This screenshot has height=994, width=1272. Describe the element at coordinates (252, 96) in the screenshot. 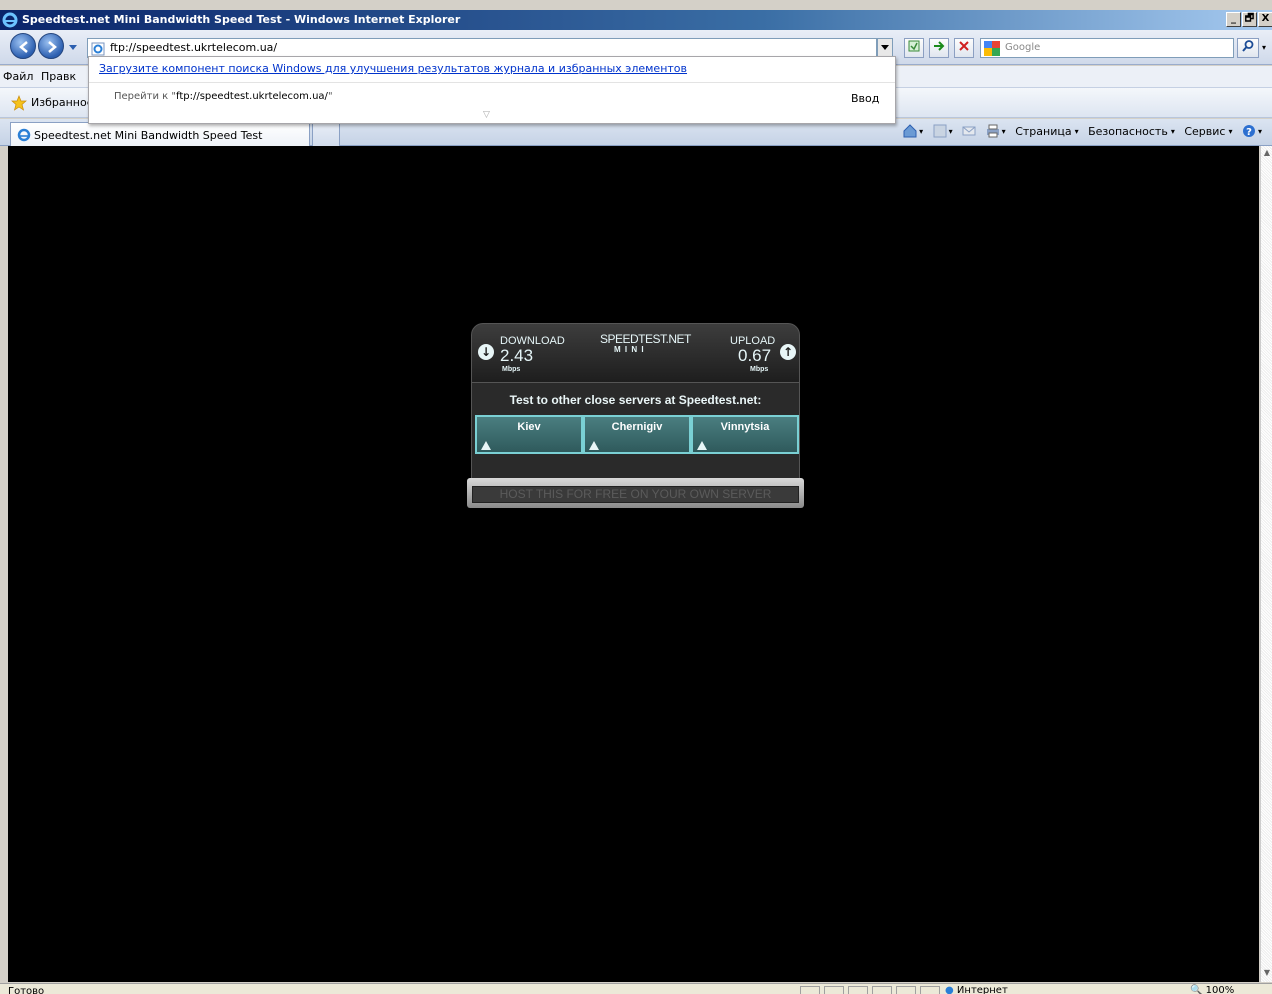

I see `goto-url: ftp://speedtest.ukrtelecom.ua/` at that location.